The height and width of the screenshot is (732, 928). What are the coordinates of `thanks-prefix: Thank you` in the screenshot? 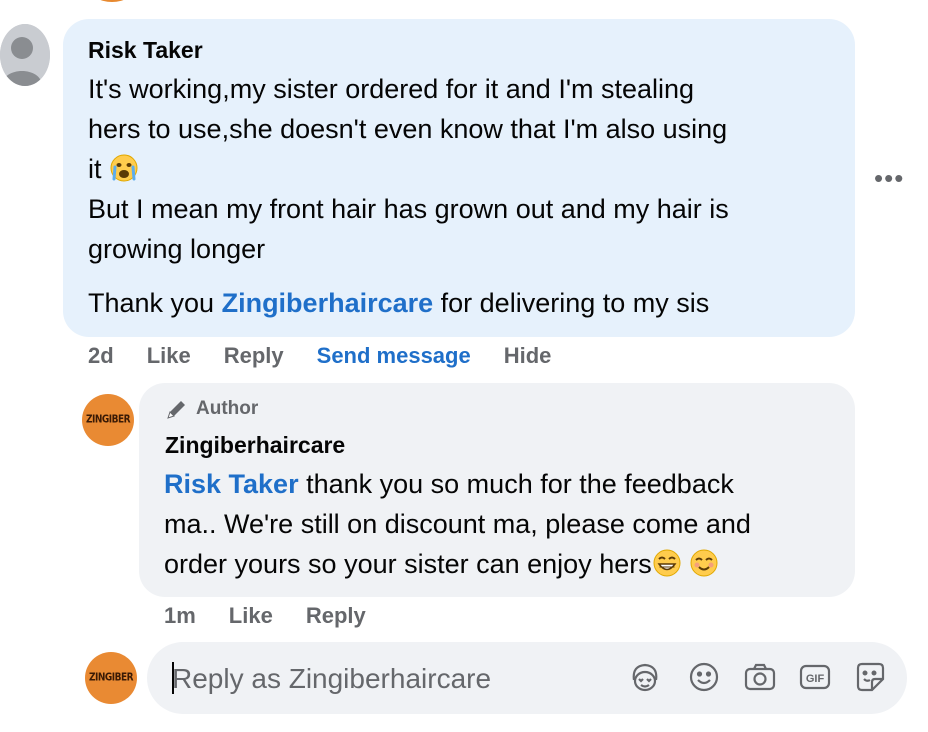 It's located at (155, 303).